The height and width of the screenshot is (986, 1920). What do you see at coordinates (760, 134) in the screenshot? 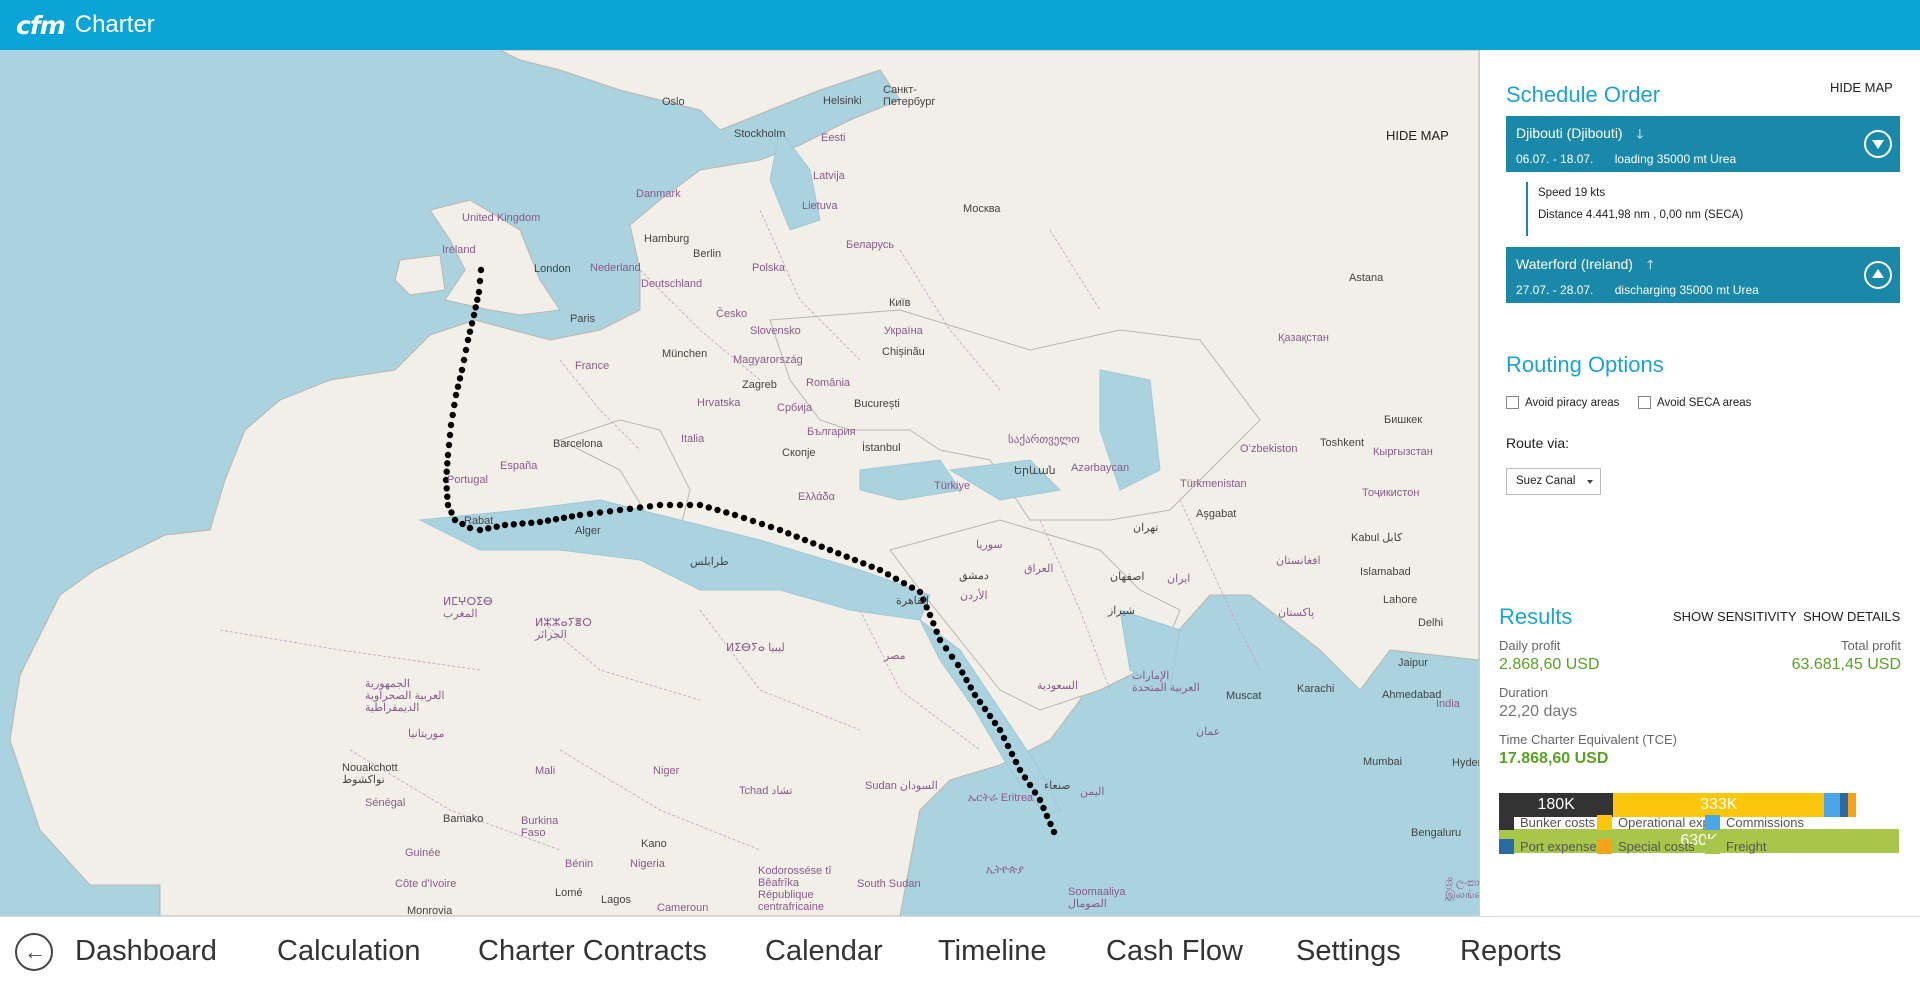
I see `map-label: Stockholm` at bounding box center [760, 134].